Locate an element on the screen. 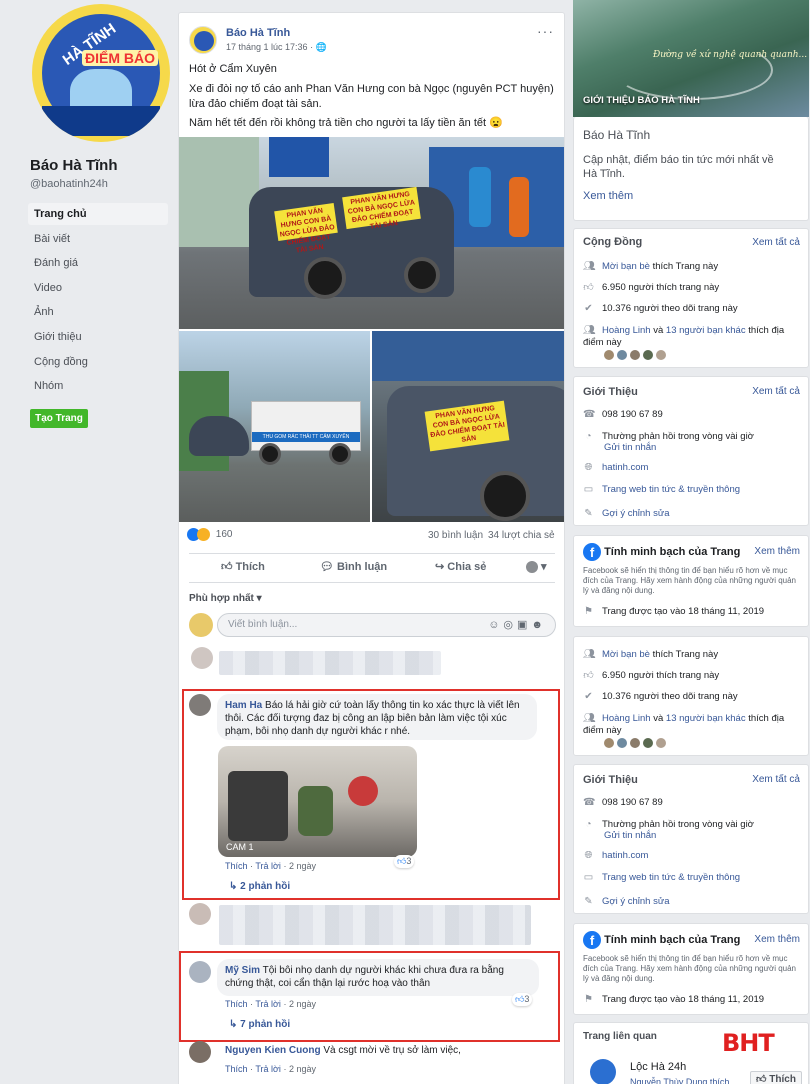 This screenshot has height=1084, width=810. nav-about: Giới thiệu is located at coordinates (98, 337).